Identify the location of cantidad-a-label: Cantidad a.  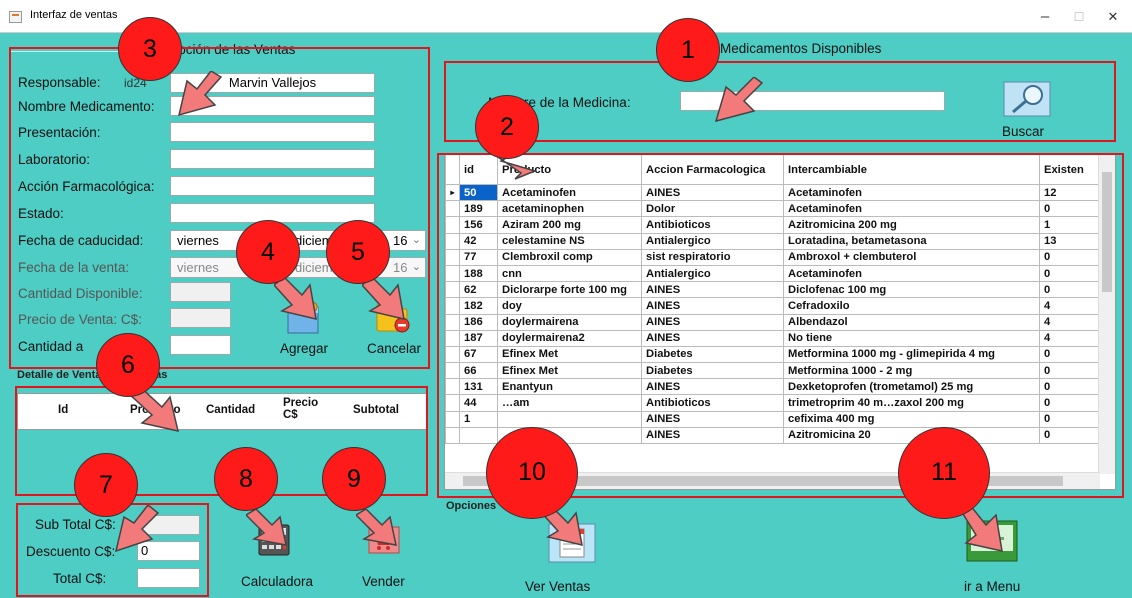
(51, 346).